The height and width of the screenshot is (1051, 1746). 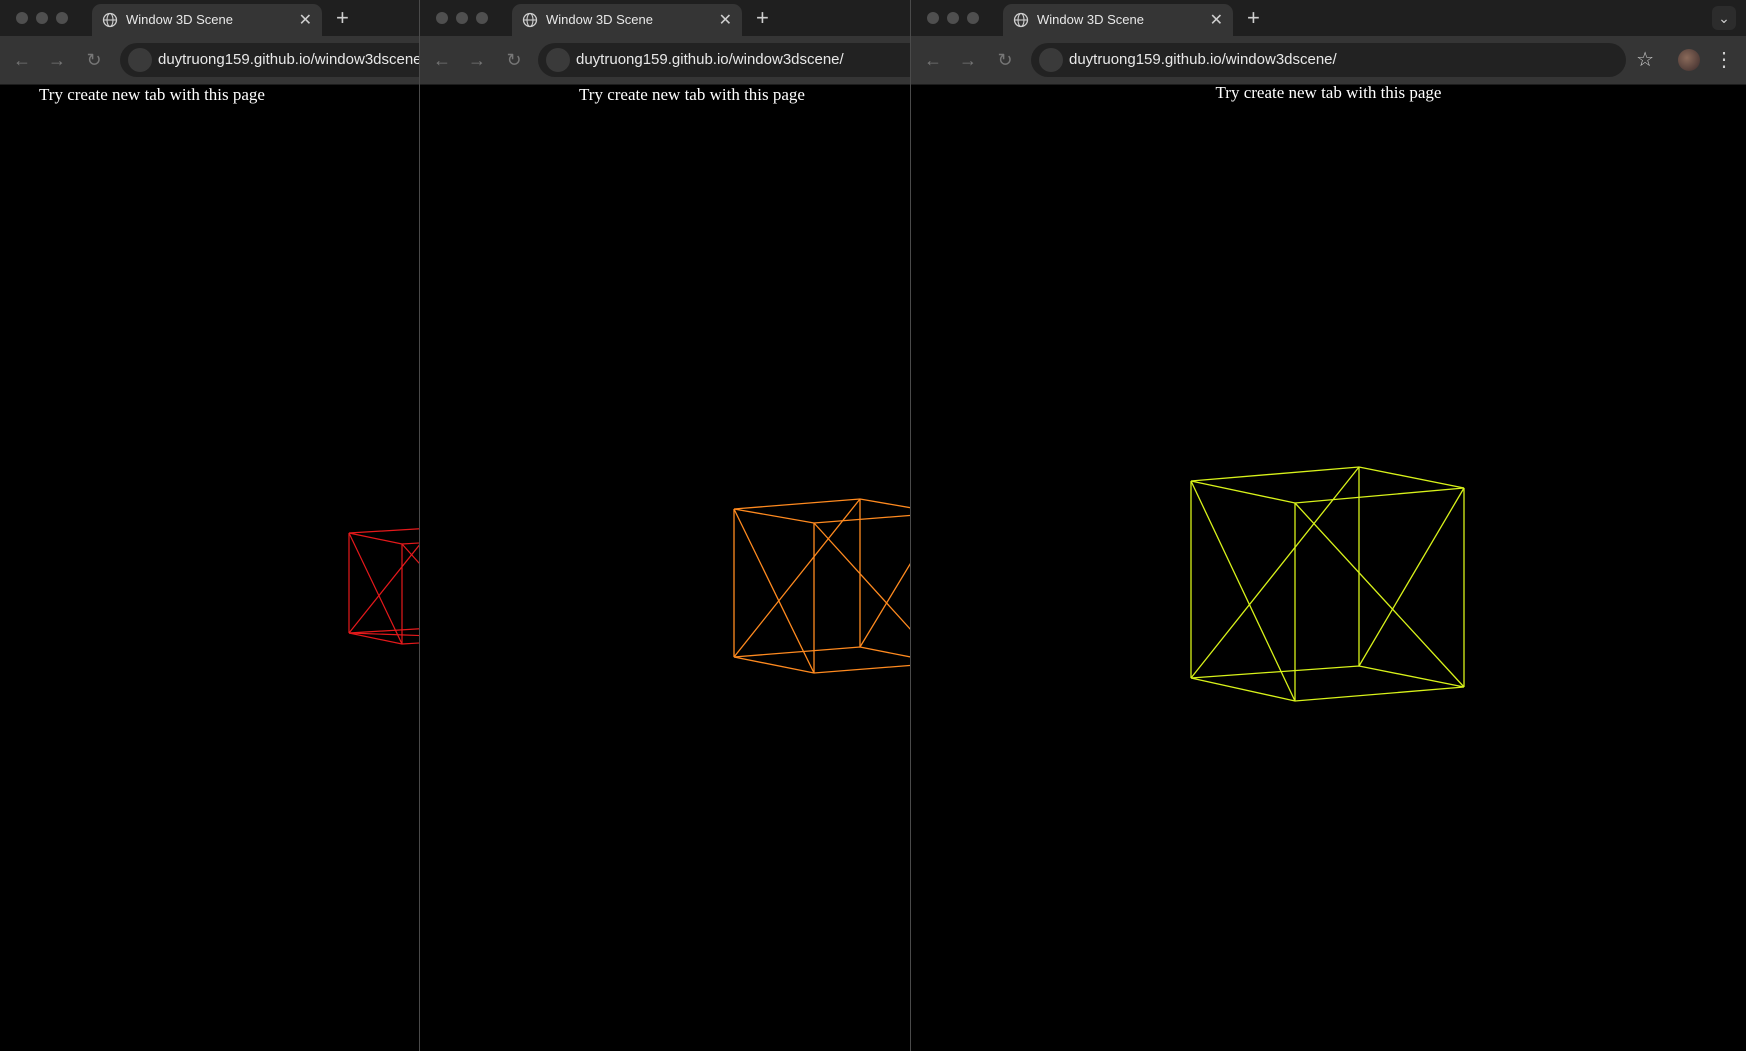 I want to click on tab-search-dropdown-icon: ⌄, so click(x=1724, y=18).